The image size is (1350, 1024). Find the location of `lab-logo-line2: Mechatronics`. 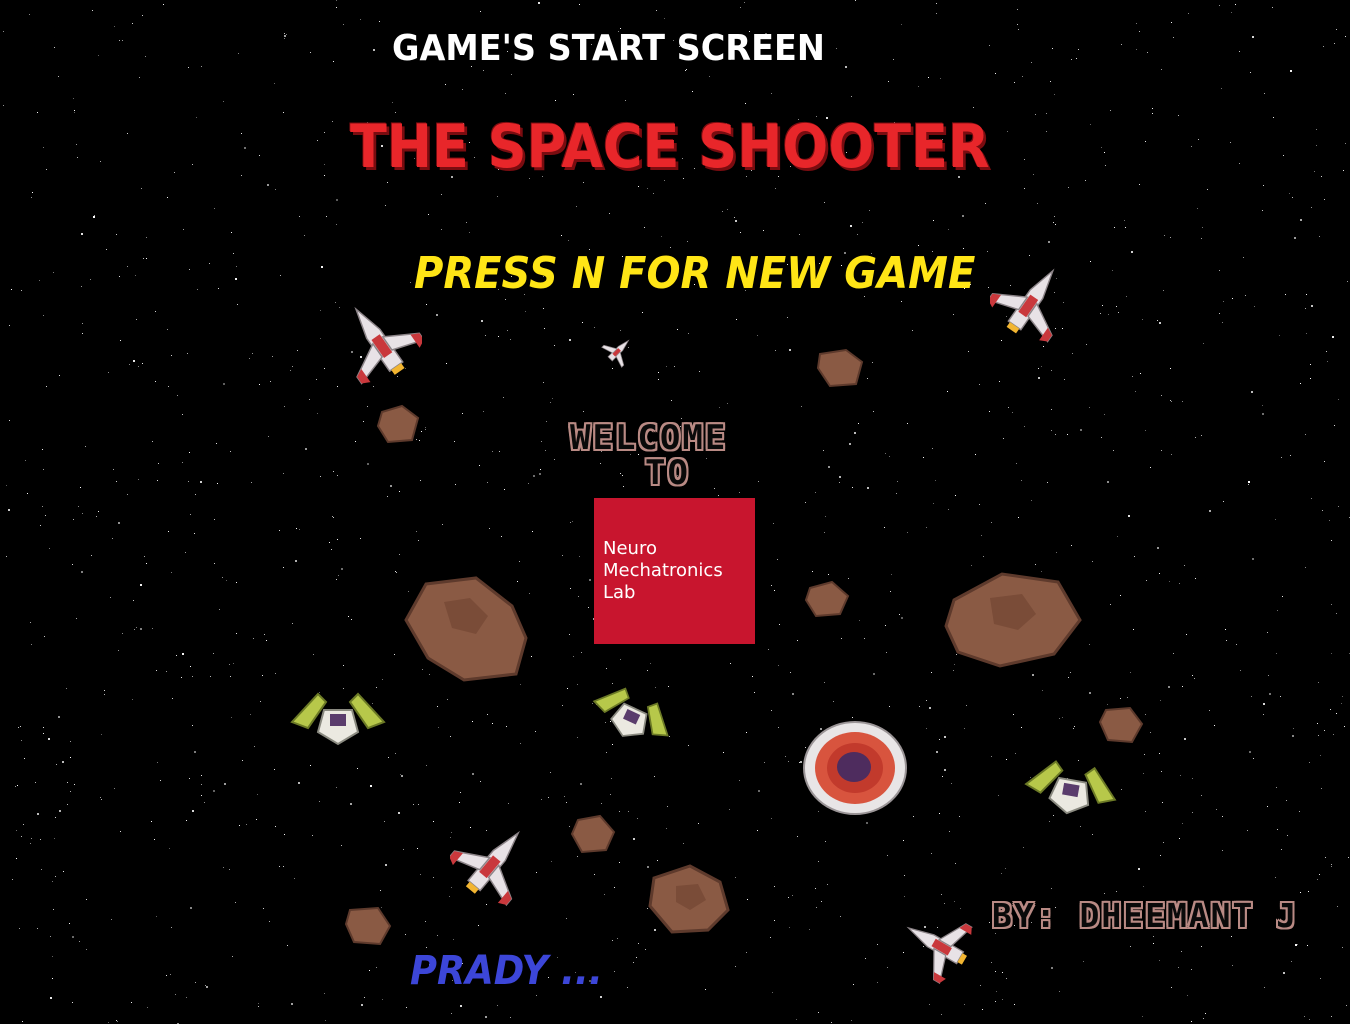

lab-logo-line2: Mechatronics is located at coordinates (663, 570).